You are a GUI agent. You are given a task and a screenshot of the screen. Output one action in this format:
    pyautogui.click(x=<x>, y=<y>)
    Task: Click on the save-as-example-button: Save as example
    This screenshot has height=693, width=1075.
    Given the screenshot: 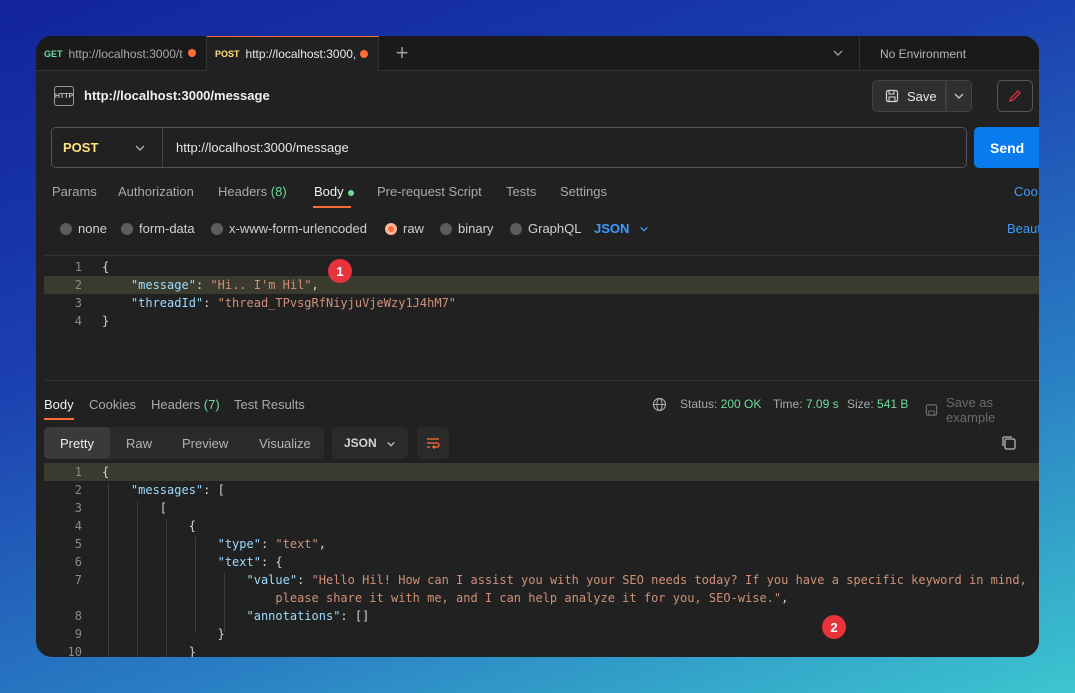 What is the action you would take?
    pyautogui.click(x=982, y=410)
    